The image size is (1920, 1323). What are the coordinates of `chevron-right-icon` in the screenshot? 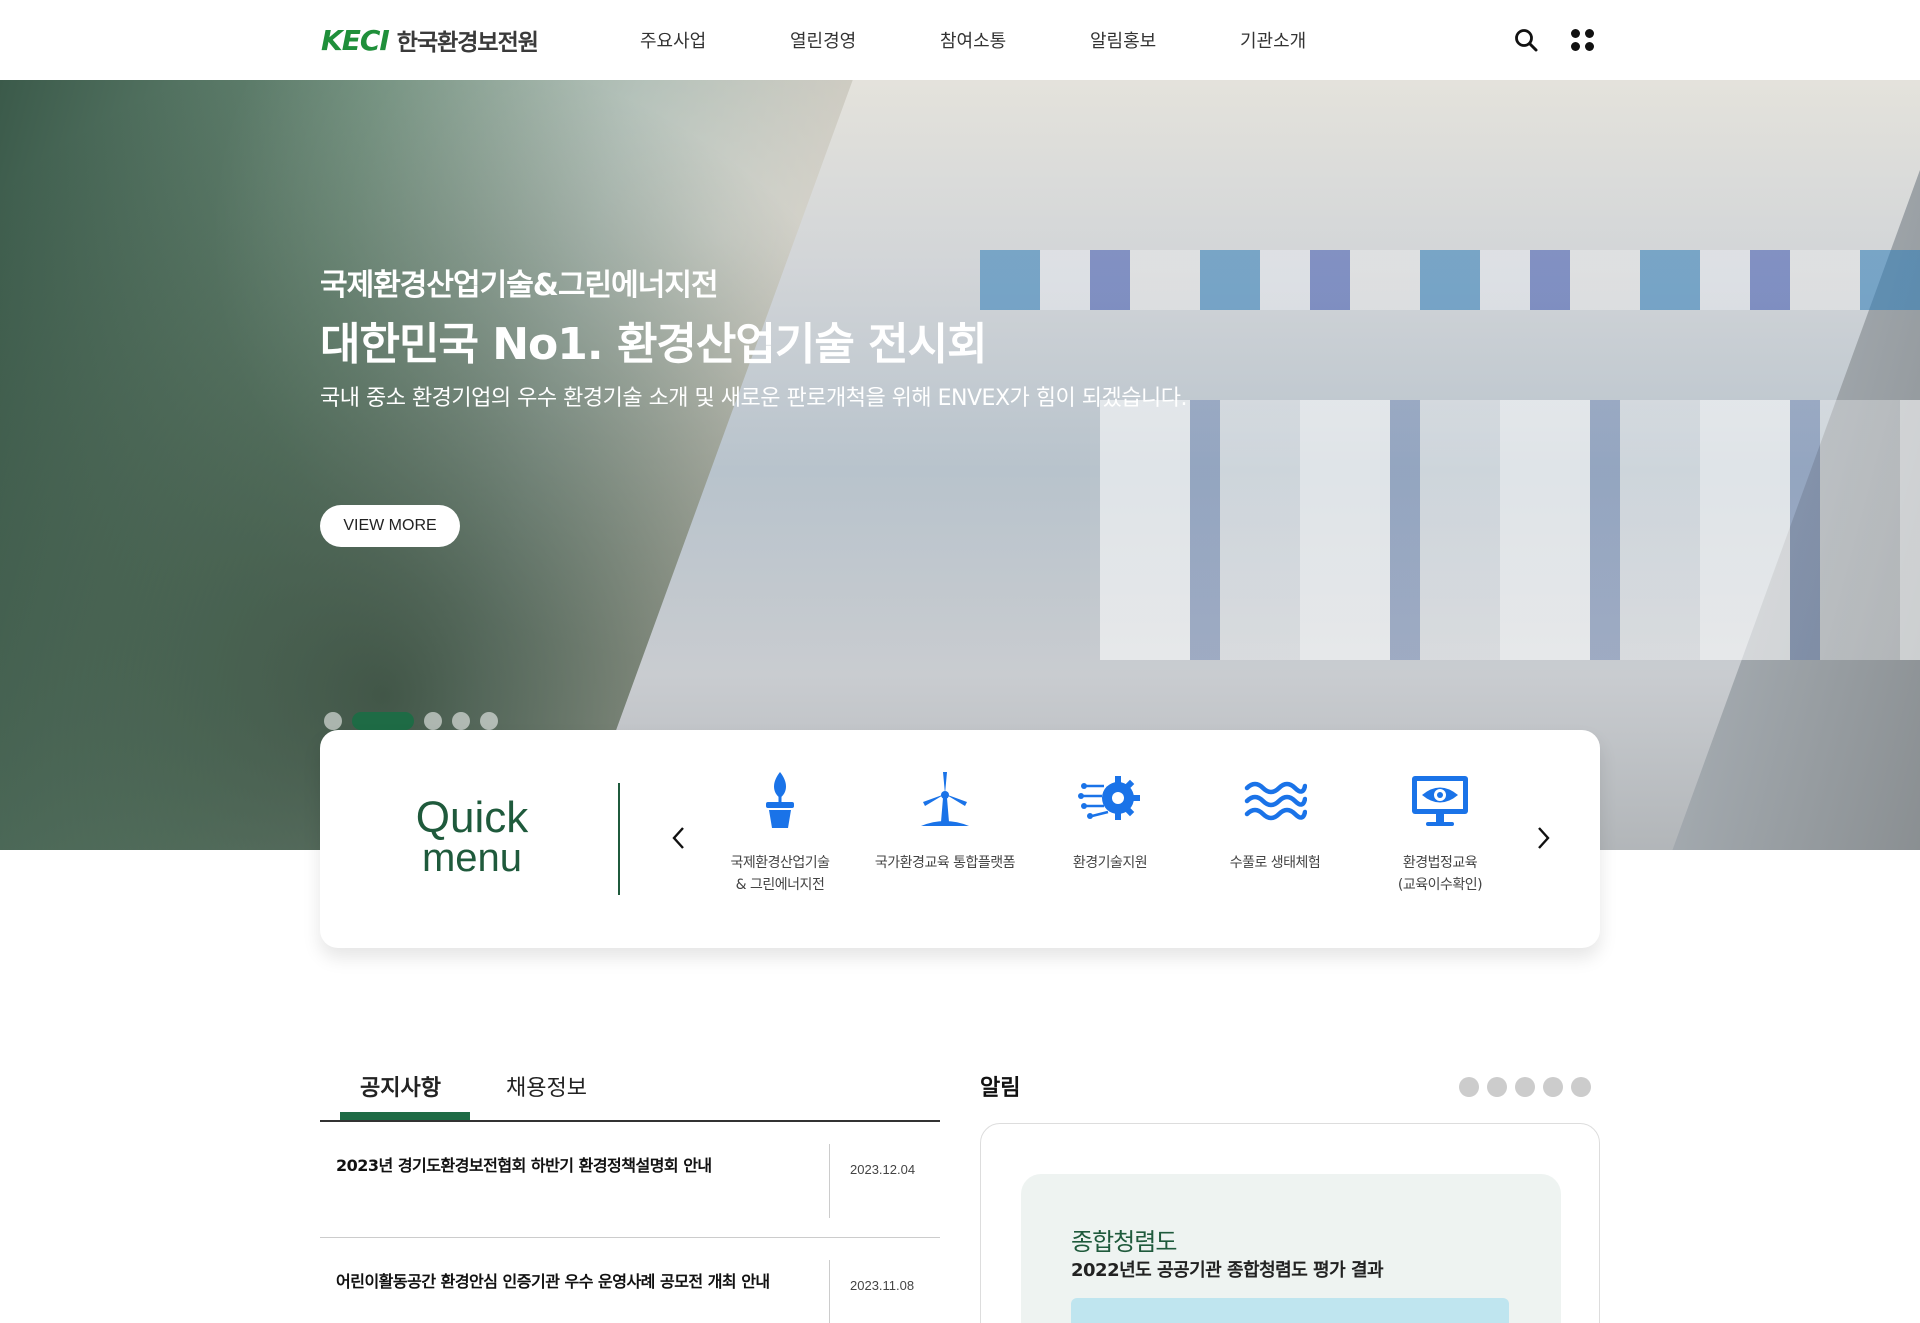 It's located at (1543, 838).